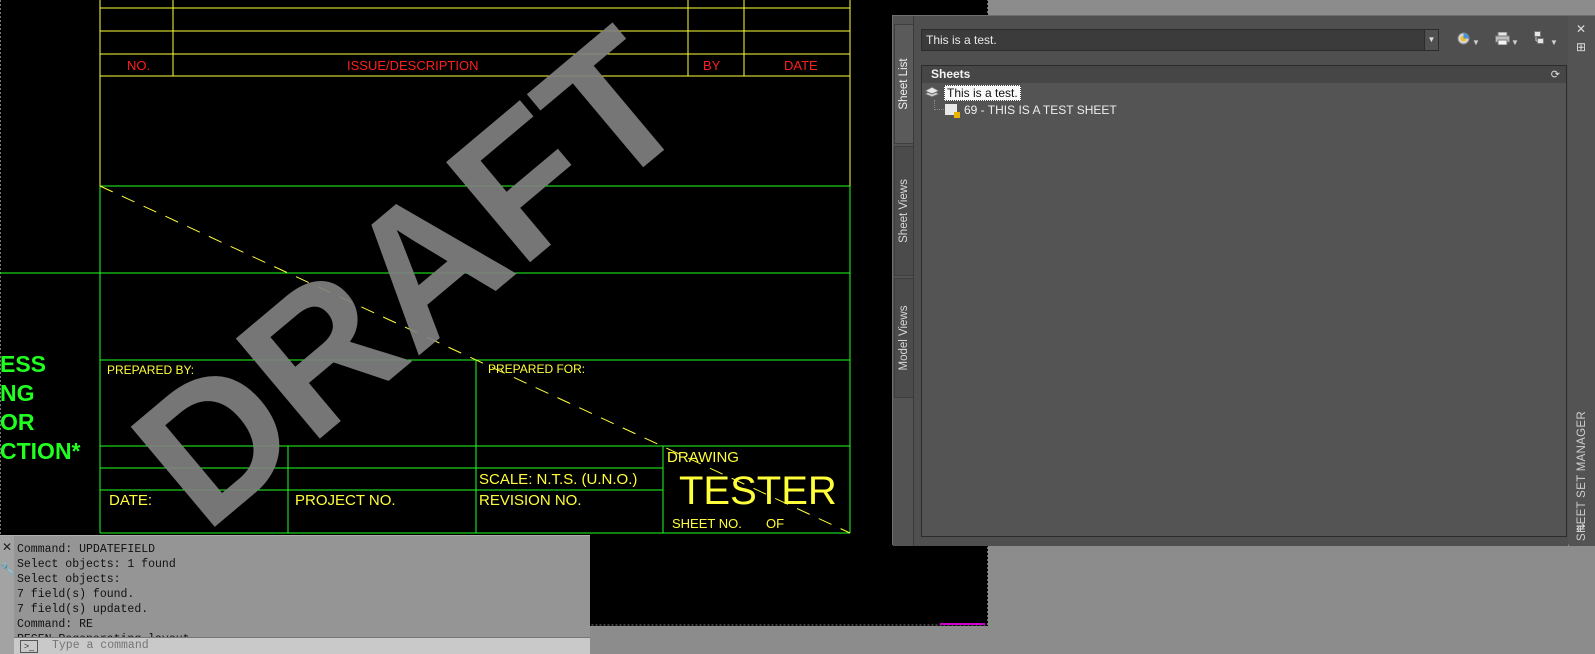 The width and height of the screenshot is (1595, 654). What do you see at coordinates (939, 105) in the screenshot?
I see `tree-connector` at bounding box center [939, 105].